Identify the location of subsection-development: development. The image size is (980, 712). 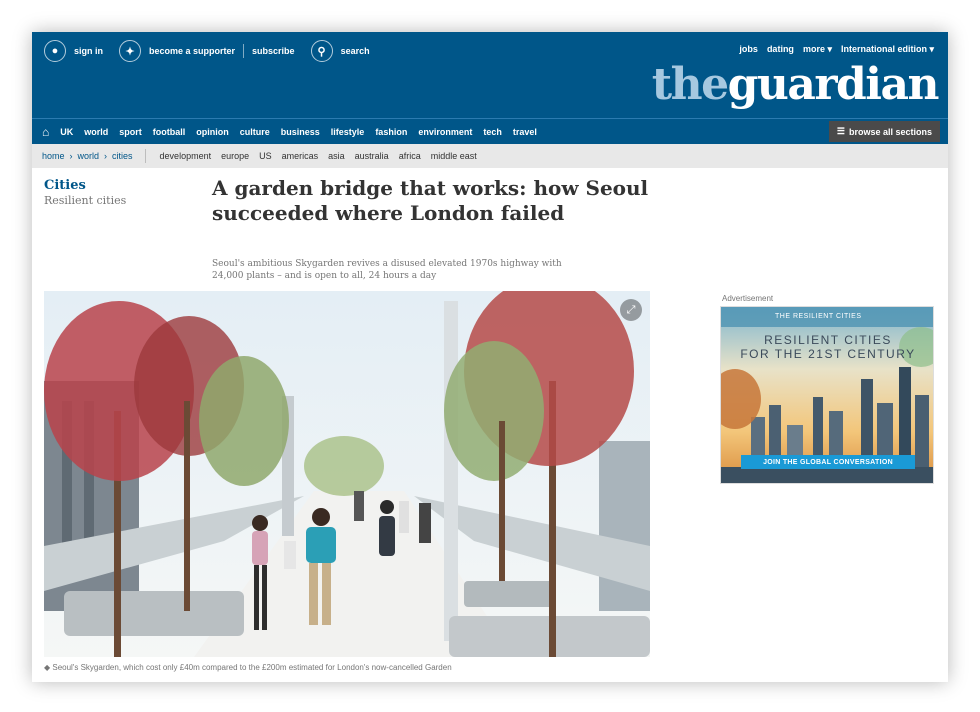
(186, 156).